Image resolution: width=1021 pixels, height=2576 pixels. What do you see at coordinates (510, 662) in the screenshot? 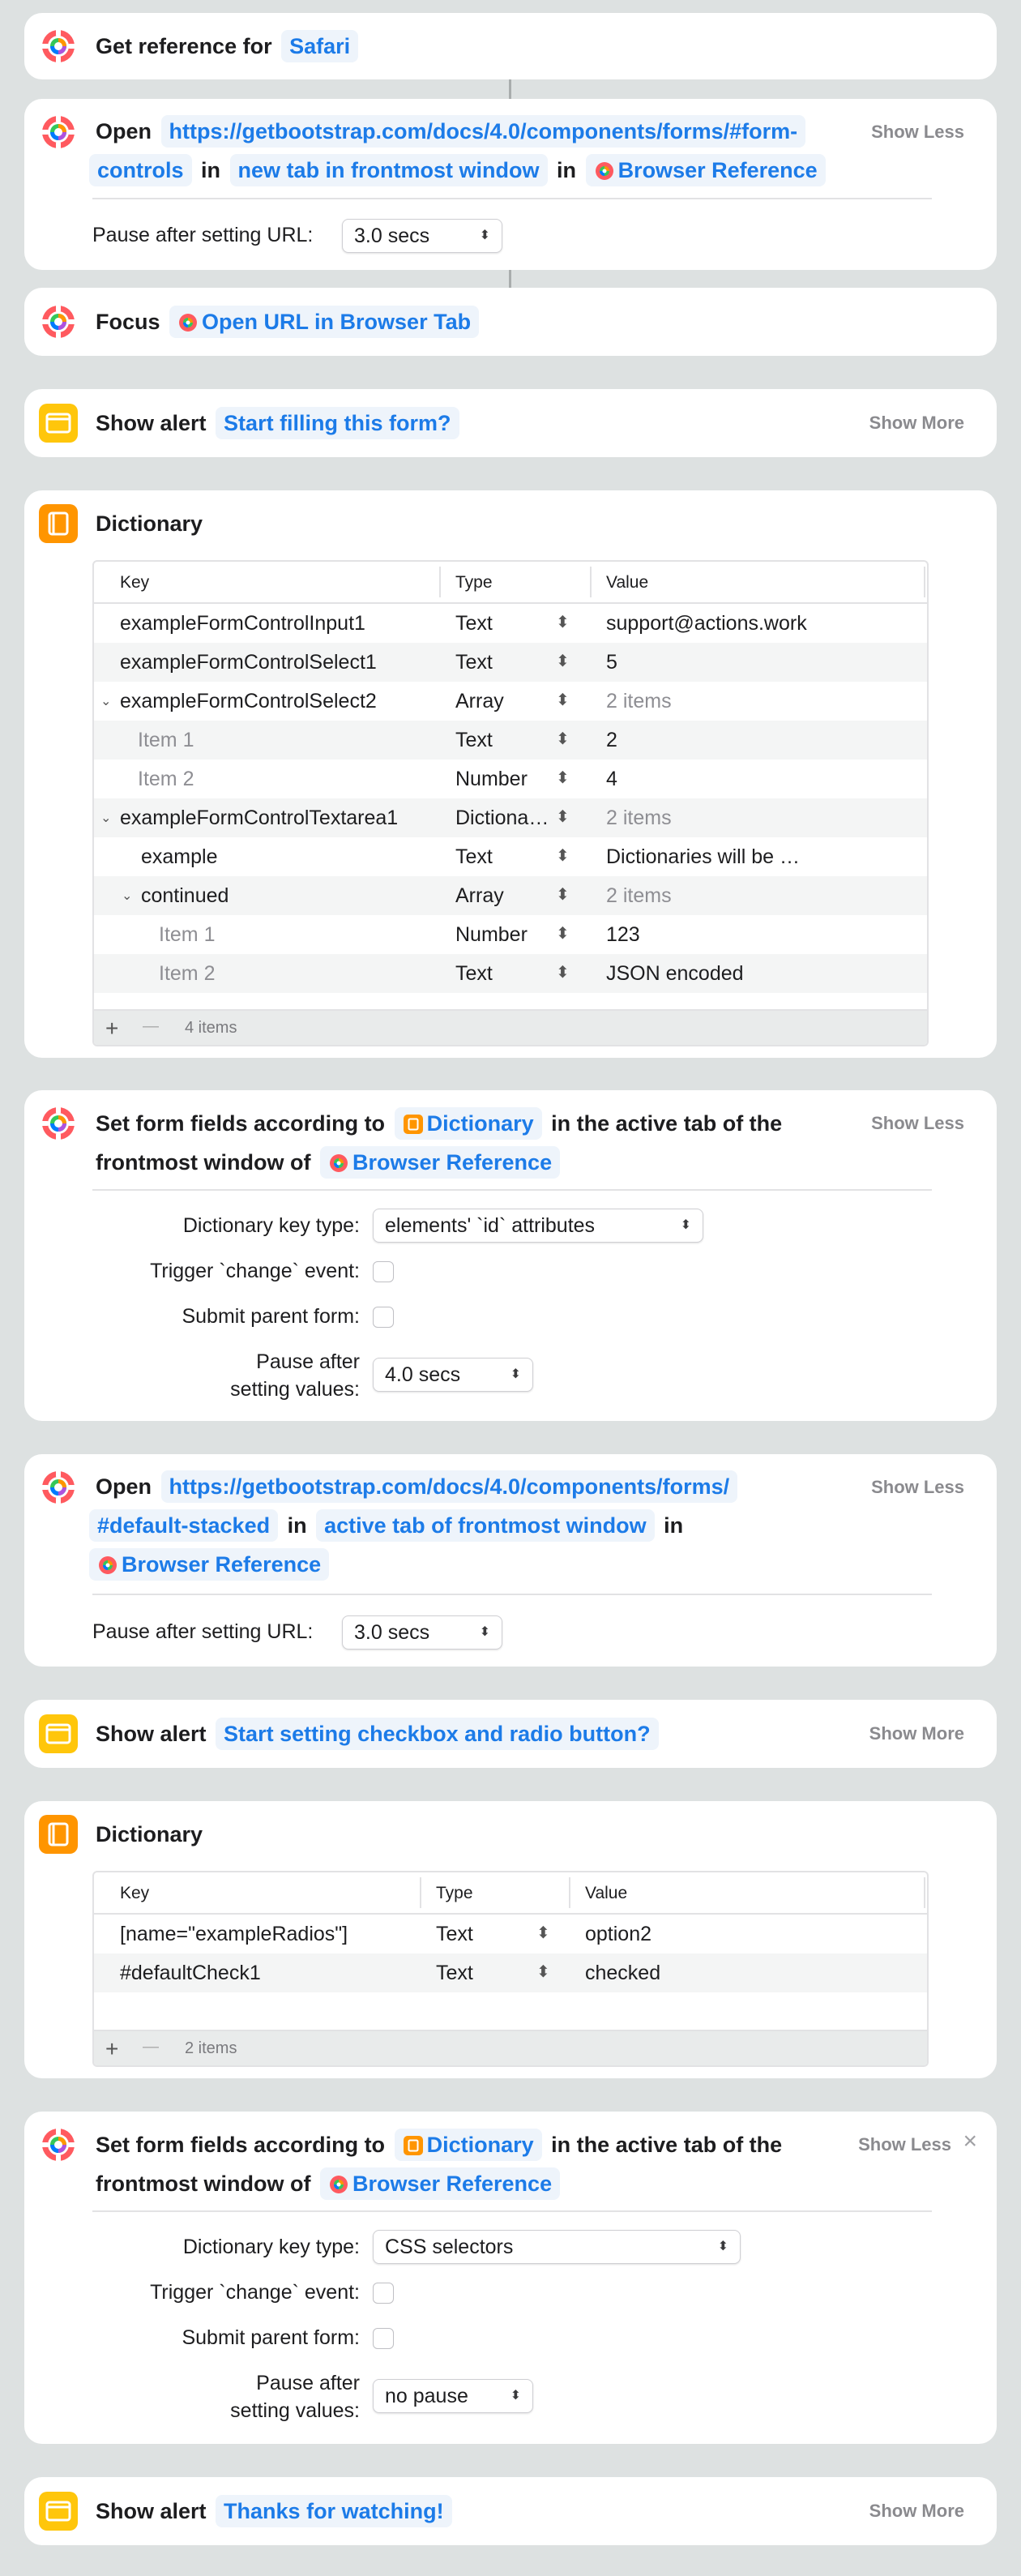
I see `table-row: exampleFormControlSelect1 Text ⬍ 5` at bounding box center [510, 662].